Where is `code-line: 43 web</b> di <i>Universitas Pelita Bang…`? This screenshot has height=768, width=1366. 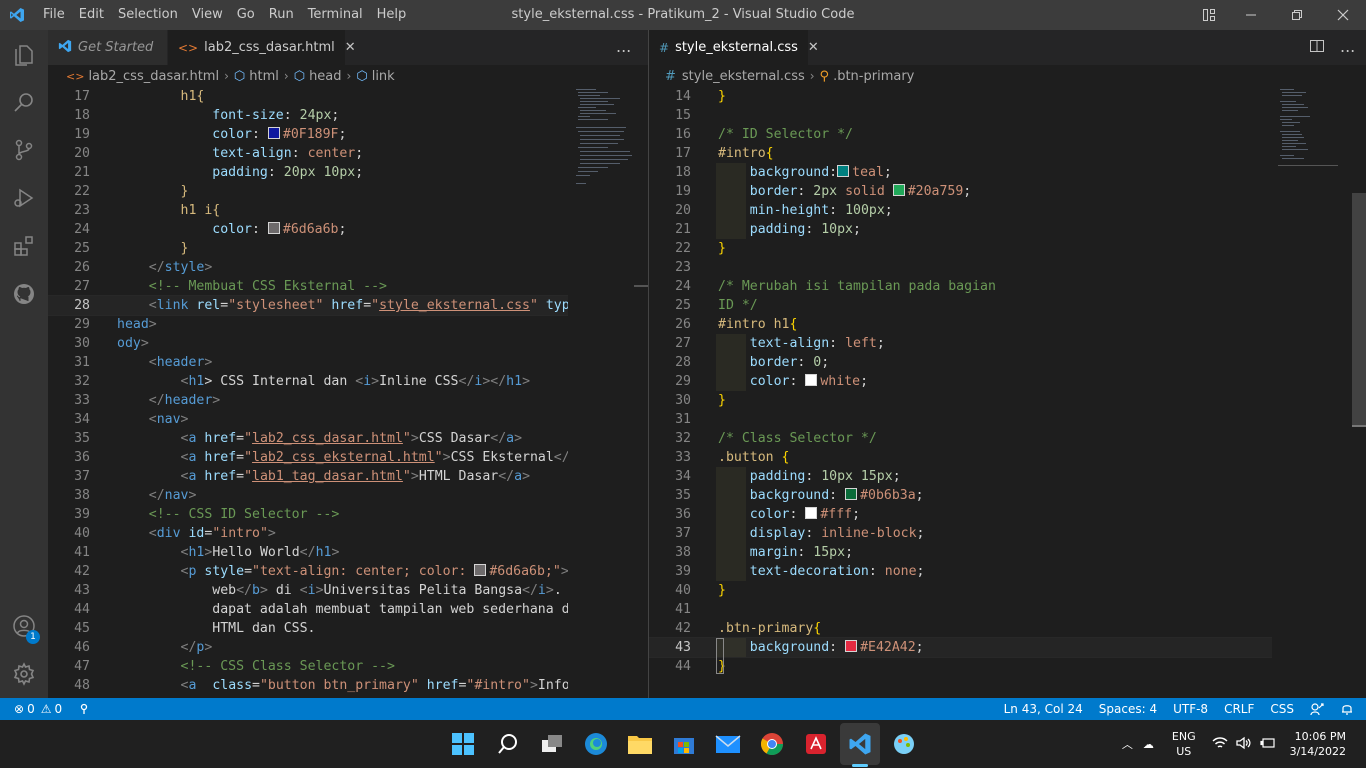 code-line: 43 web</b> di <i>Universitas Pelita Bang… is located at coordinates (308, 590).